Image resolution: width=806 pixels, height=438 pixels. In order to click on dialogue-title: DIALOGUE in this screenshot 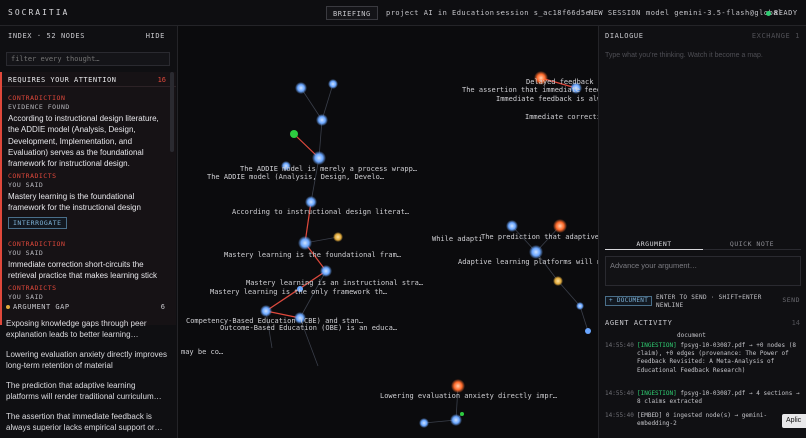, I will do `click(624, 36)`.